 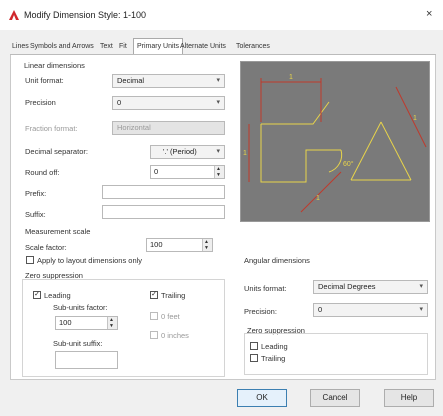 I want to click on autocad-app-icon, so click(x=14, y=15).